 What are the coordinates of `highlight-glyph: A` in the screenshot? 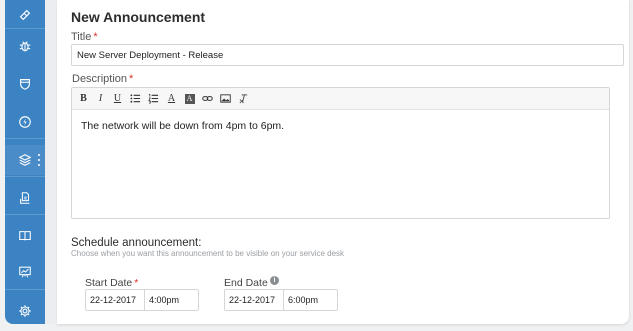 It's located at (189, 98).